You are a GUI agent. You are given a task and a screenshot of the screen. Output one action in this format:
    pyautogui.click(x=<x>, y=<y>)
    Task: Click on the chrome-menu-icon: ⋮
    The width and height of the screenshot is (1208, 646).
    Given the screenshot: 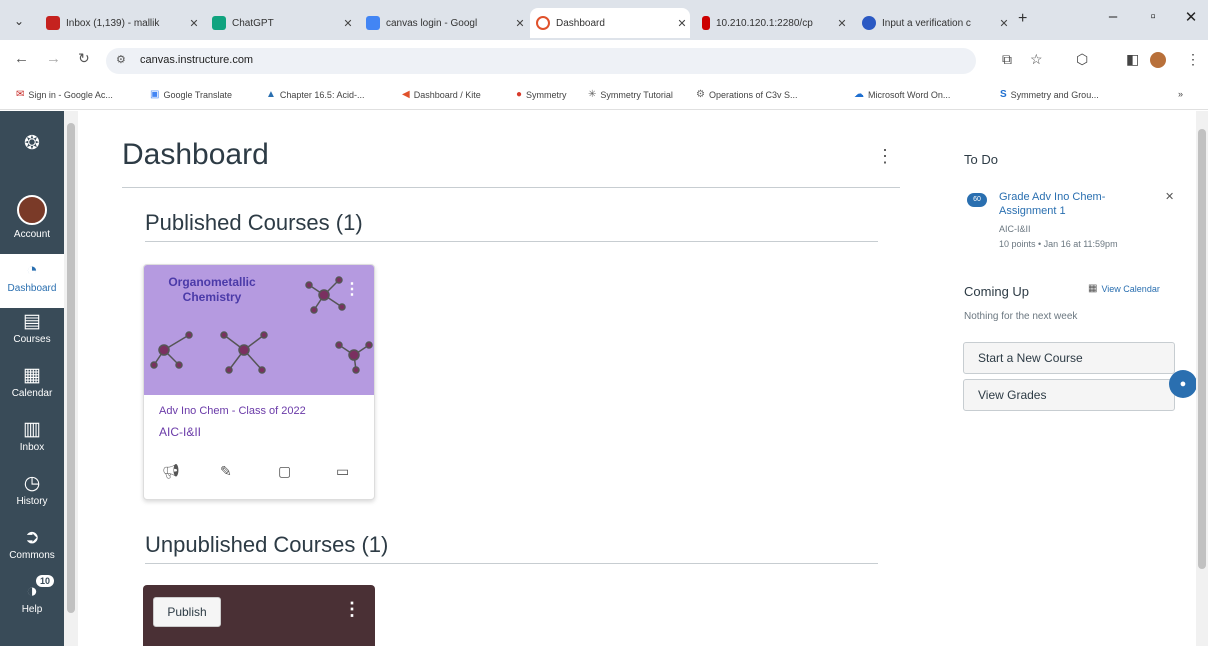 What is the action you would take?
    pyautogui.click(x=1193, y=59)
    